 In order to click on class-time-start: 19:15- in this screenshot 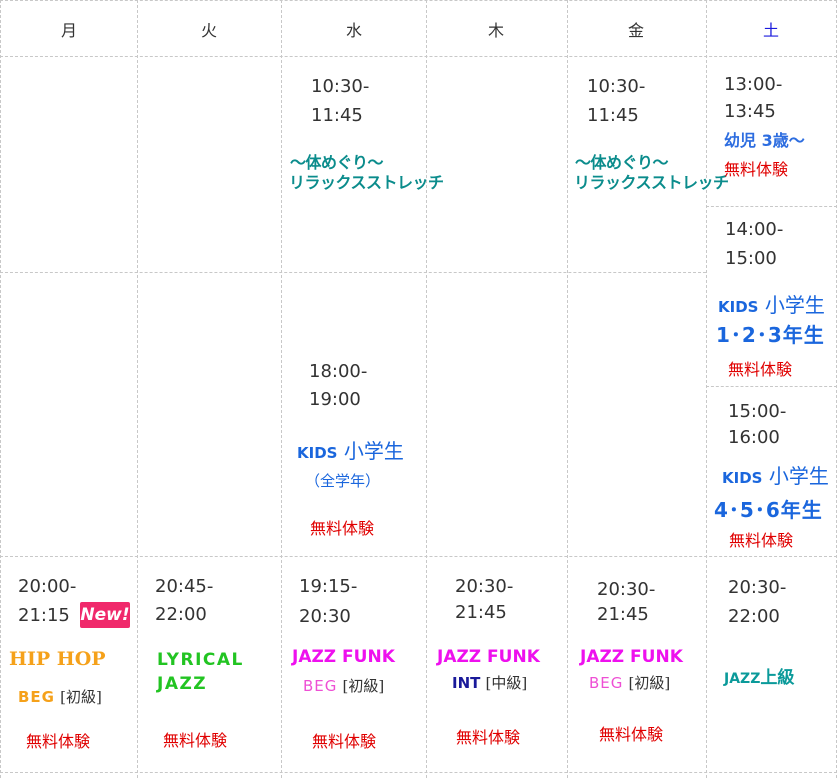, I will do `click(328, 586)`.